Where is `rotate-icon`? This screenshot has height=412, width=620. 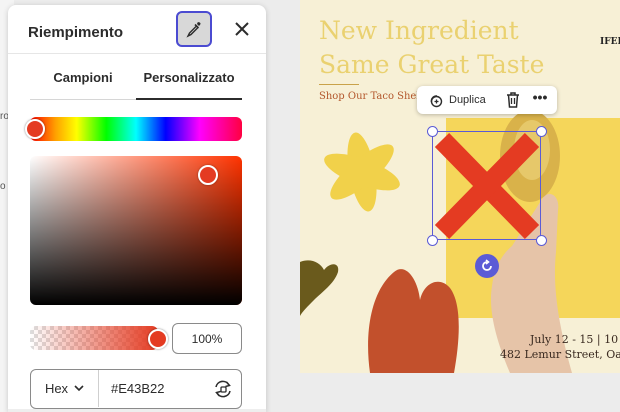
rotate-icon is located at coordinates (487, 265).